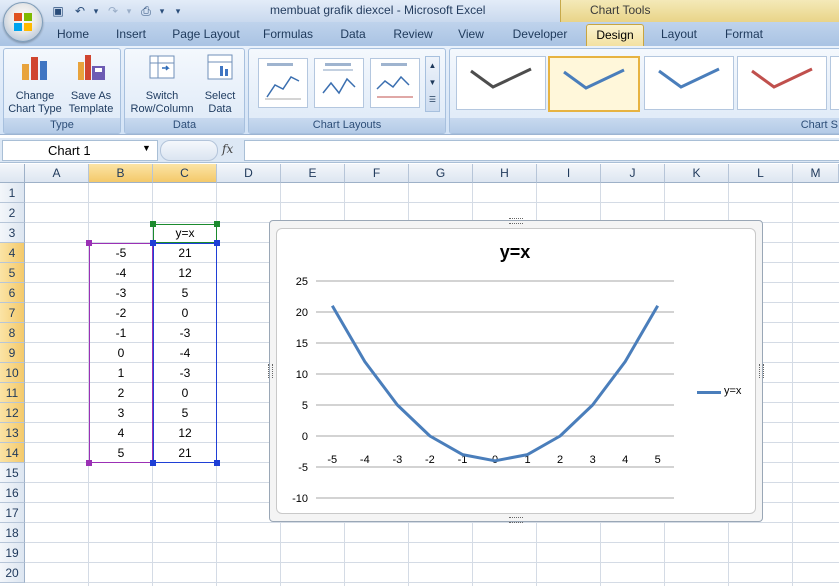  What do you see at coordinates (761, 173) in the screenshot?
I see `column-header-l: L` at bounding box center [761, 173].